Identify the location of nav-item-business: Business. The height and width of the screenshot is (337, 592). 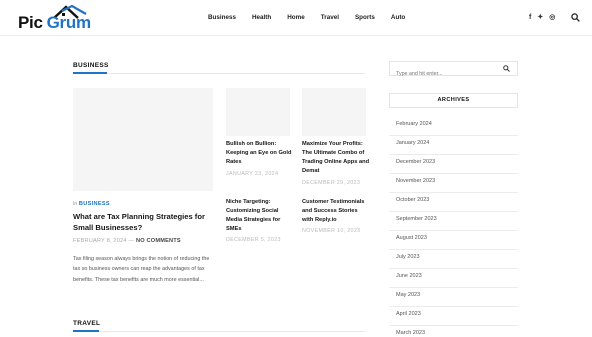
(222, 17).